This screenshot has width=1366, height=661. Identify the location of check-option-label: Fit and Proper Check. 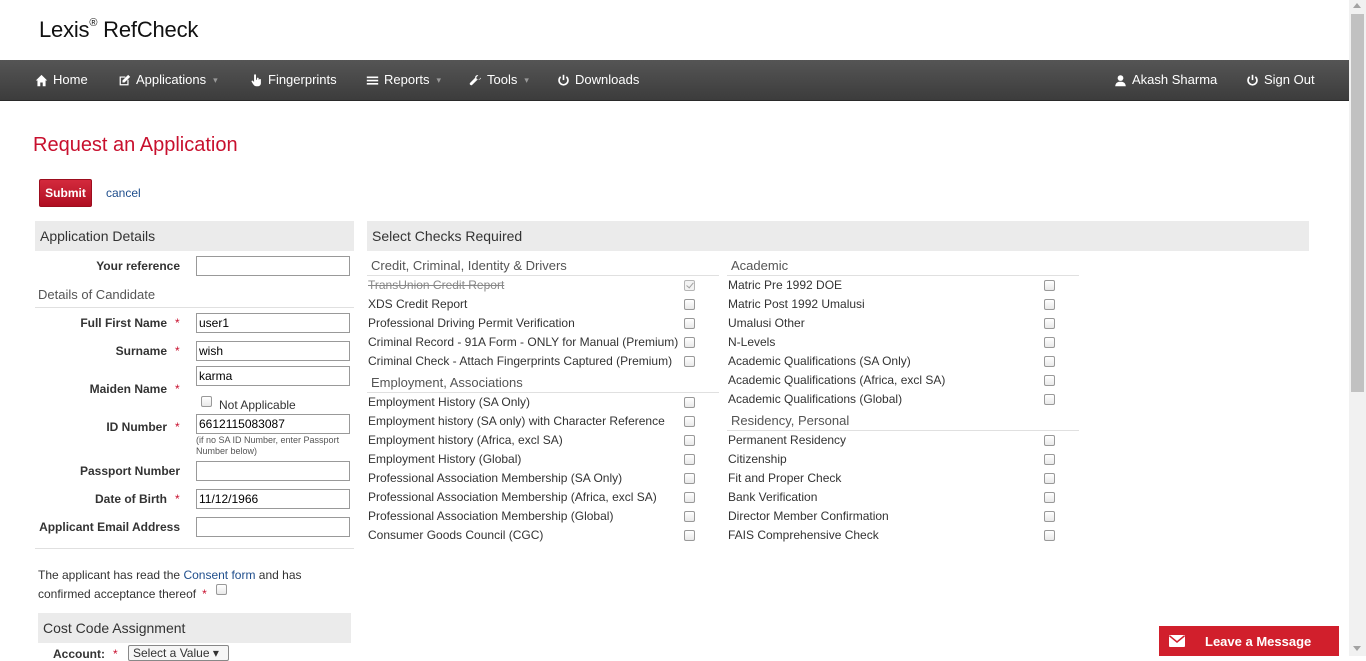
(785, 478).